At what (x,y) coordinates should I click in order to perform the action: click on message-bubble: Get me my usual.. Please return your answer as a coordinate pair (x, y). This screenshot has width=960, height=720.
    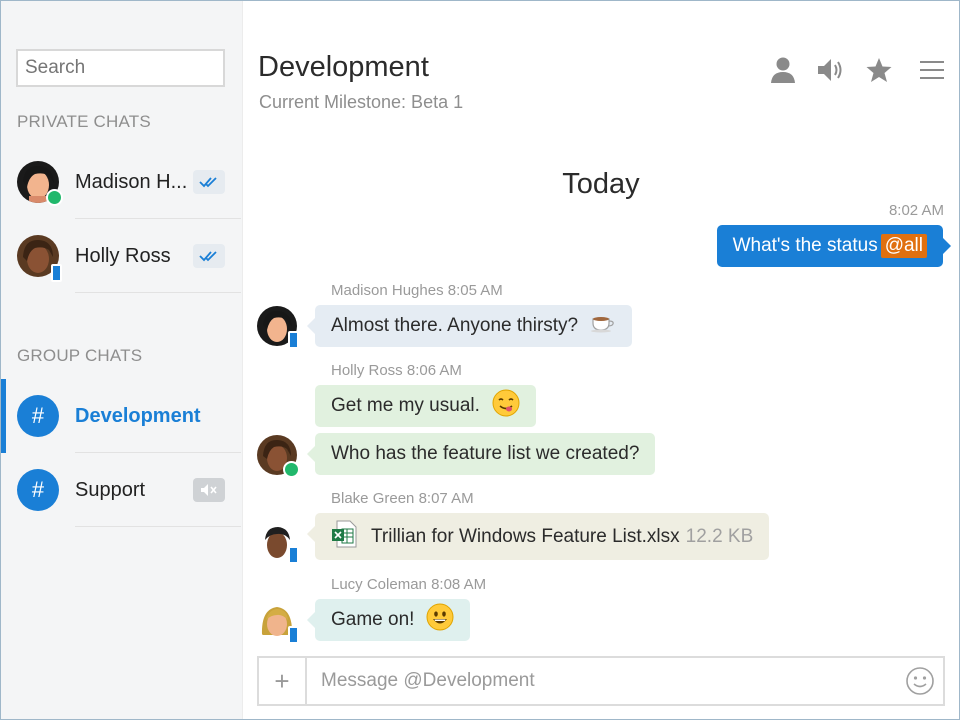
    Looking at the image, I should click on (425, 406).